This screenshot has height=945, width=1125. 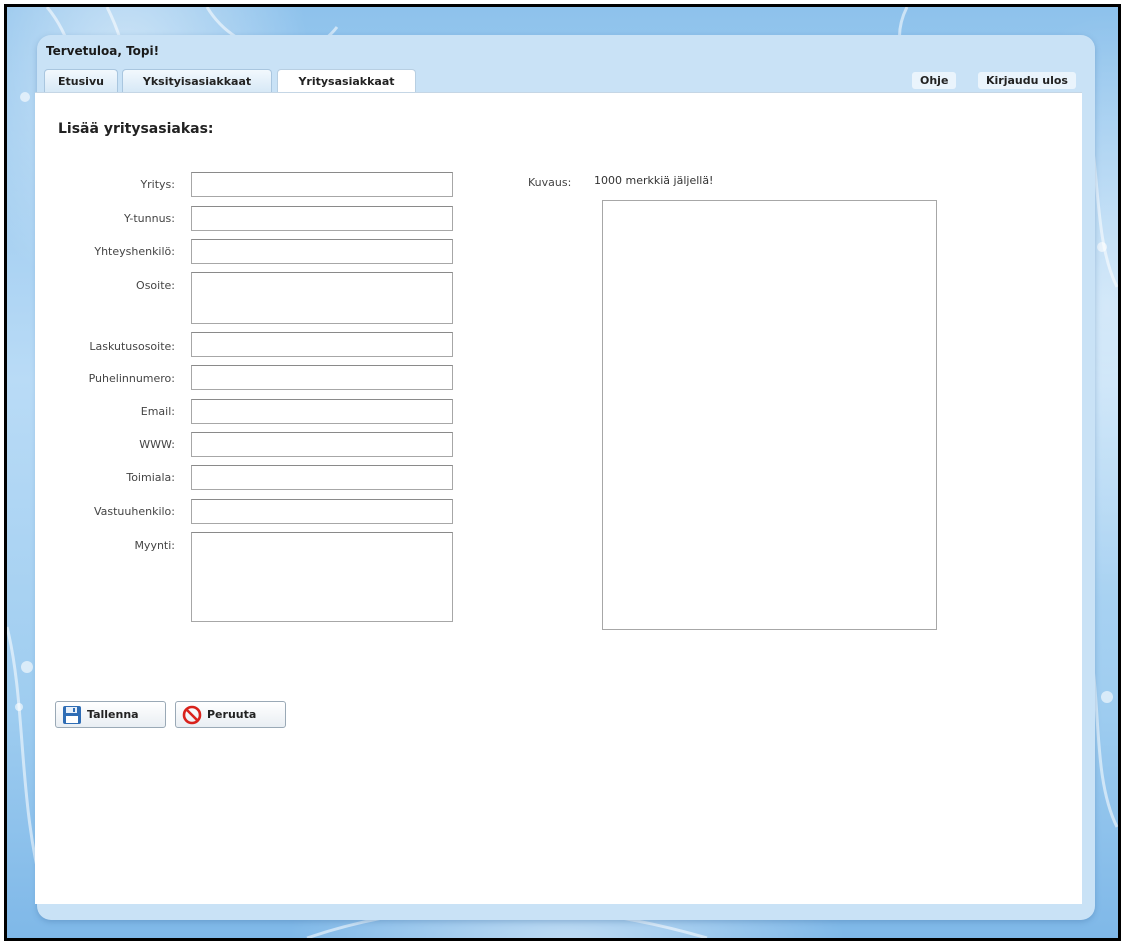 What do you see at coordinates (157, 444) in the screenshot?
I see `www-label: WWW:` at bounding box center [157, 444].